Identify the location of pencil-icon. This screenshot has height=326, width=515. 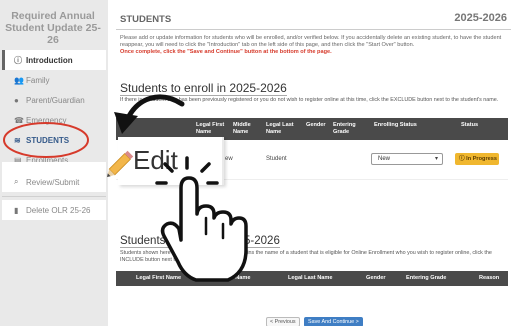
(120, 163).